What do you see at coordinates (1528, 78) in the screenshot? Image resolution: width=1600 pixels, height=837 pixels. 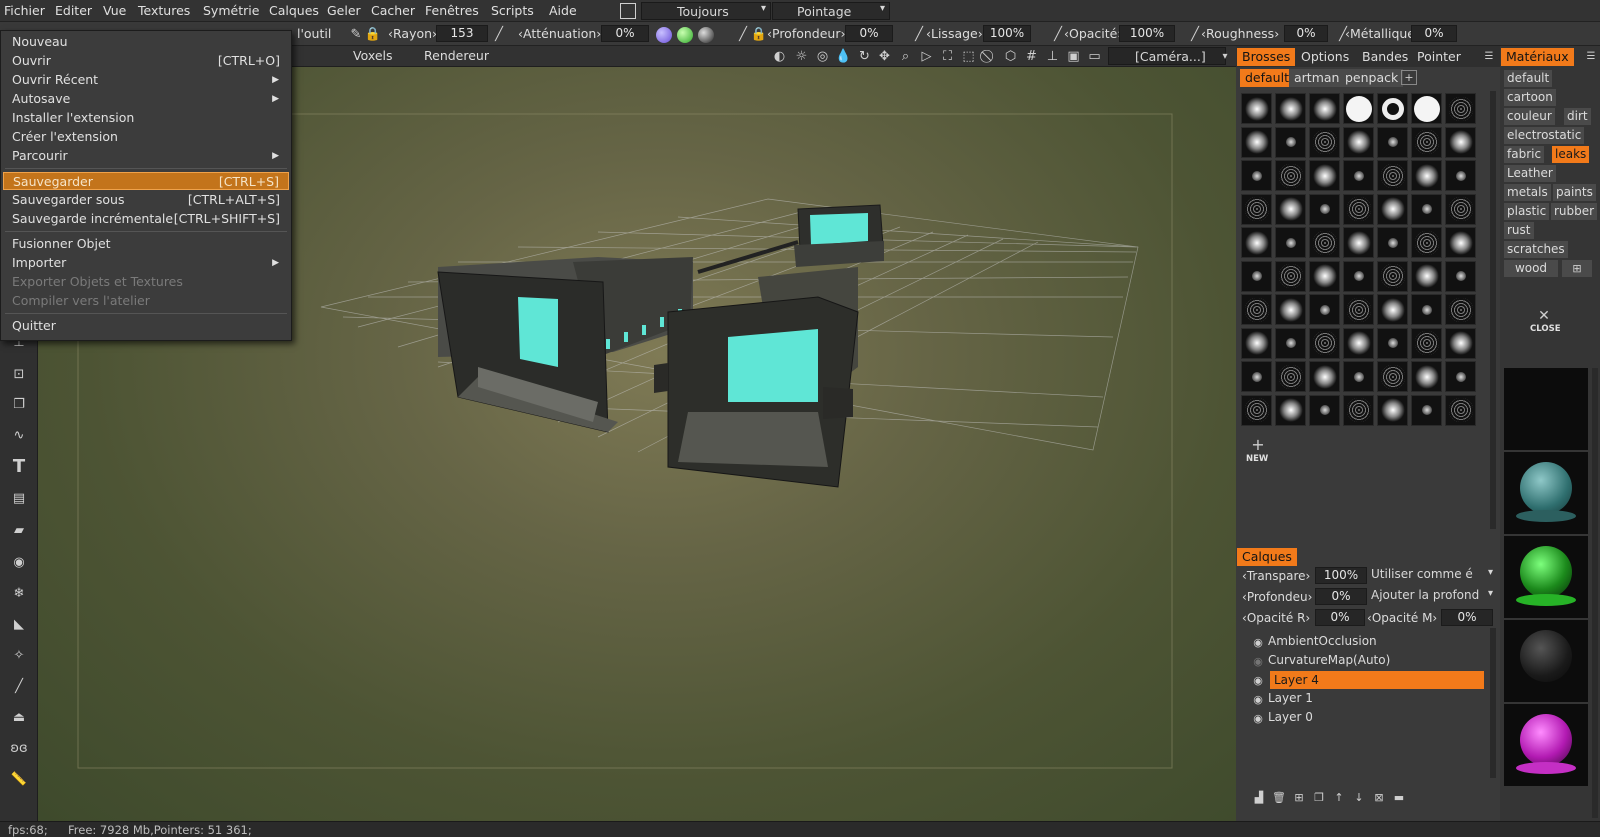 I see `mat-tag-default: default` at bounding box center [1528, 78].